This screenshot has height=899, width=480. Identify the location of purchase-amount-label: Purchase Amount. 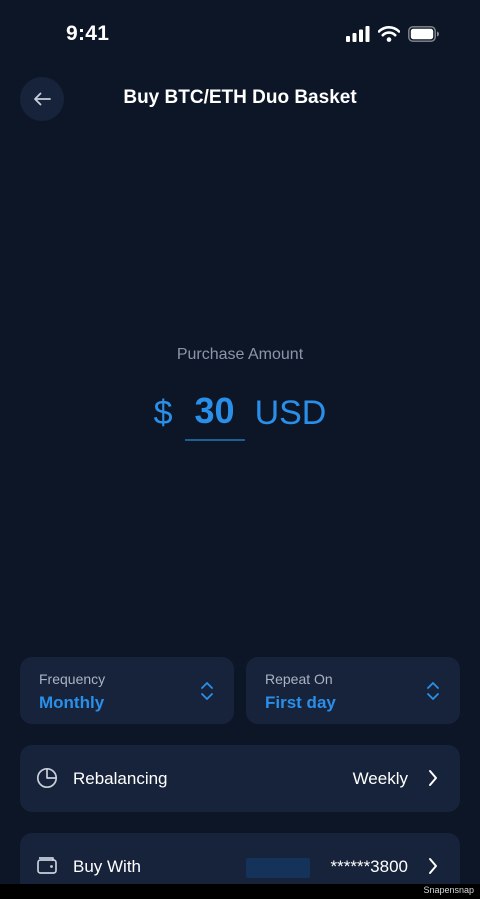
(240, 354).